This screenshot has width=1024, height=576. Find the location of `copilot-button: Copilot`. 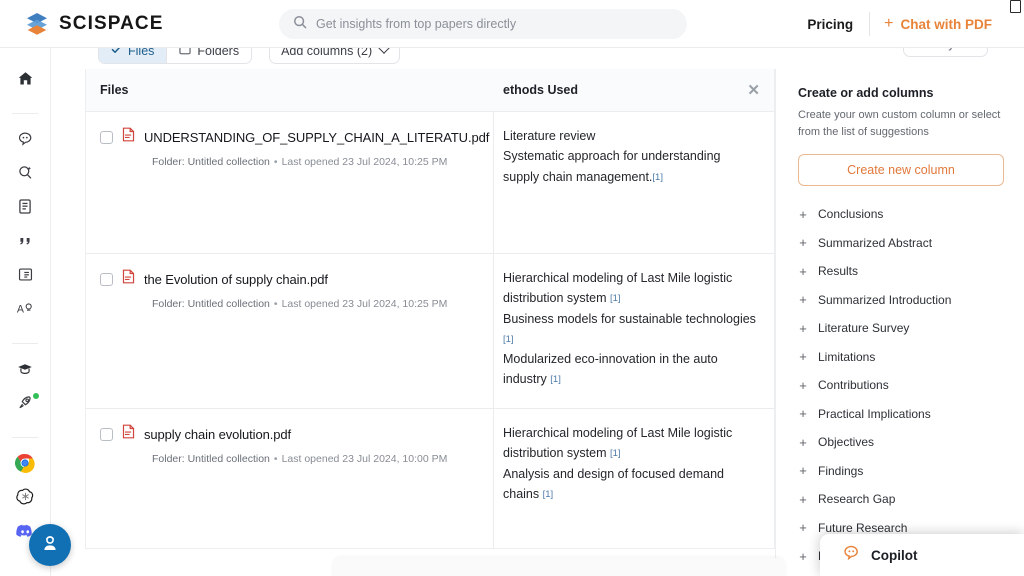

copilot-button: Copilot is located at coordinates (922, 555).